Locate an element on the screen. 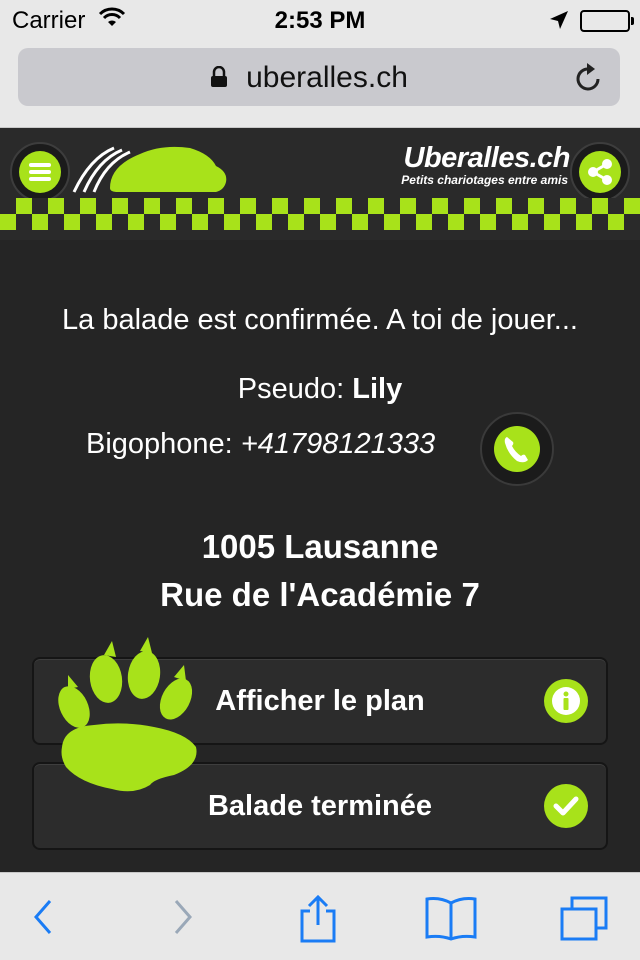 The image size is (640, 960). phone-icon is located at coordinates (517, 449).